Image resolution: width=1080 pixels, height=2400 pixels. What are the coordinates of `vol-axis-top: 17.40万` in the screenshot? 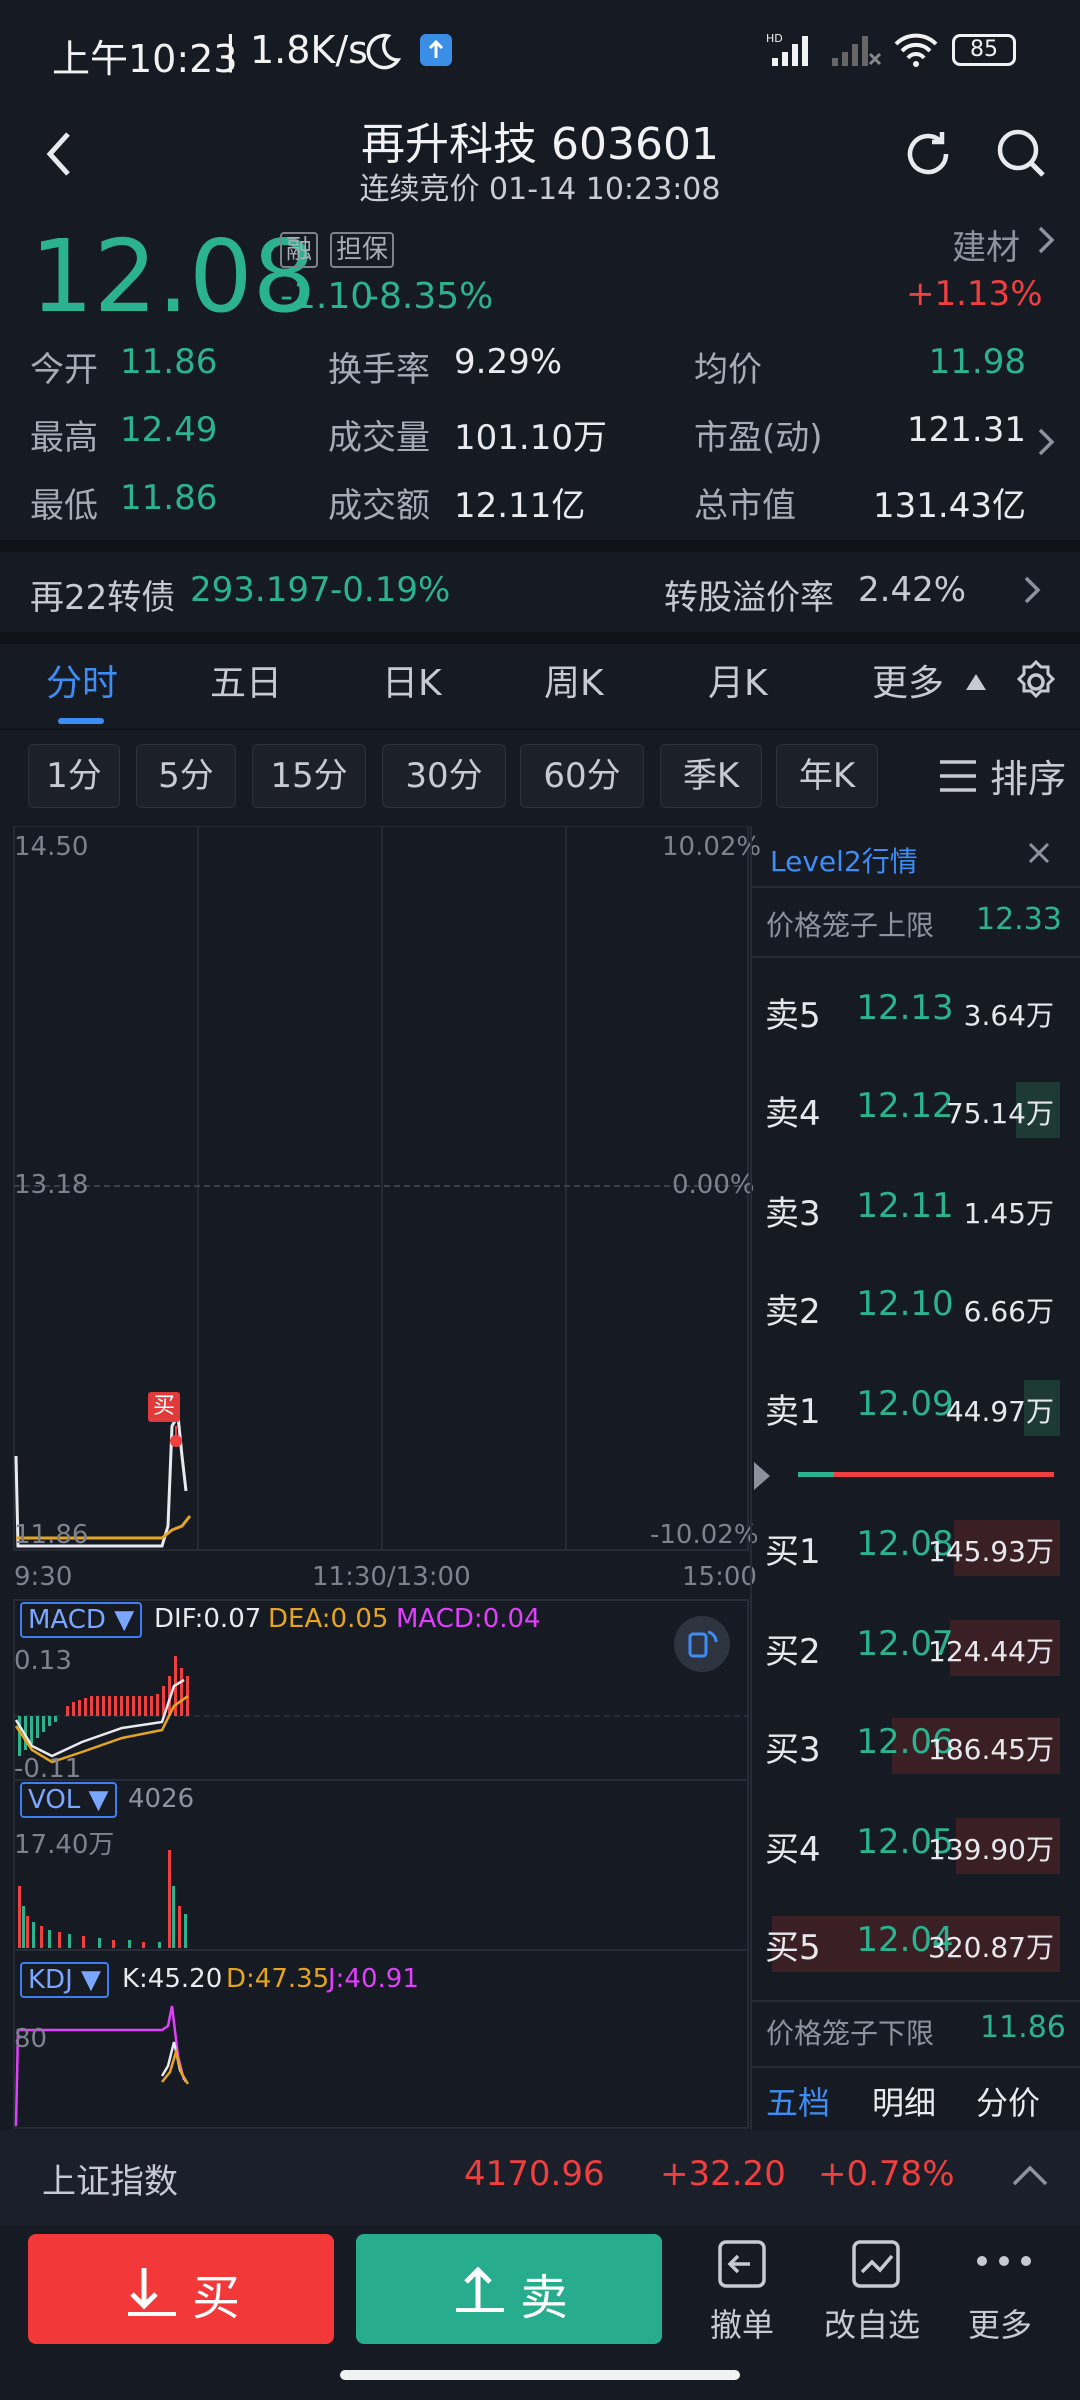 It's located at (64, 1845).